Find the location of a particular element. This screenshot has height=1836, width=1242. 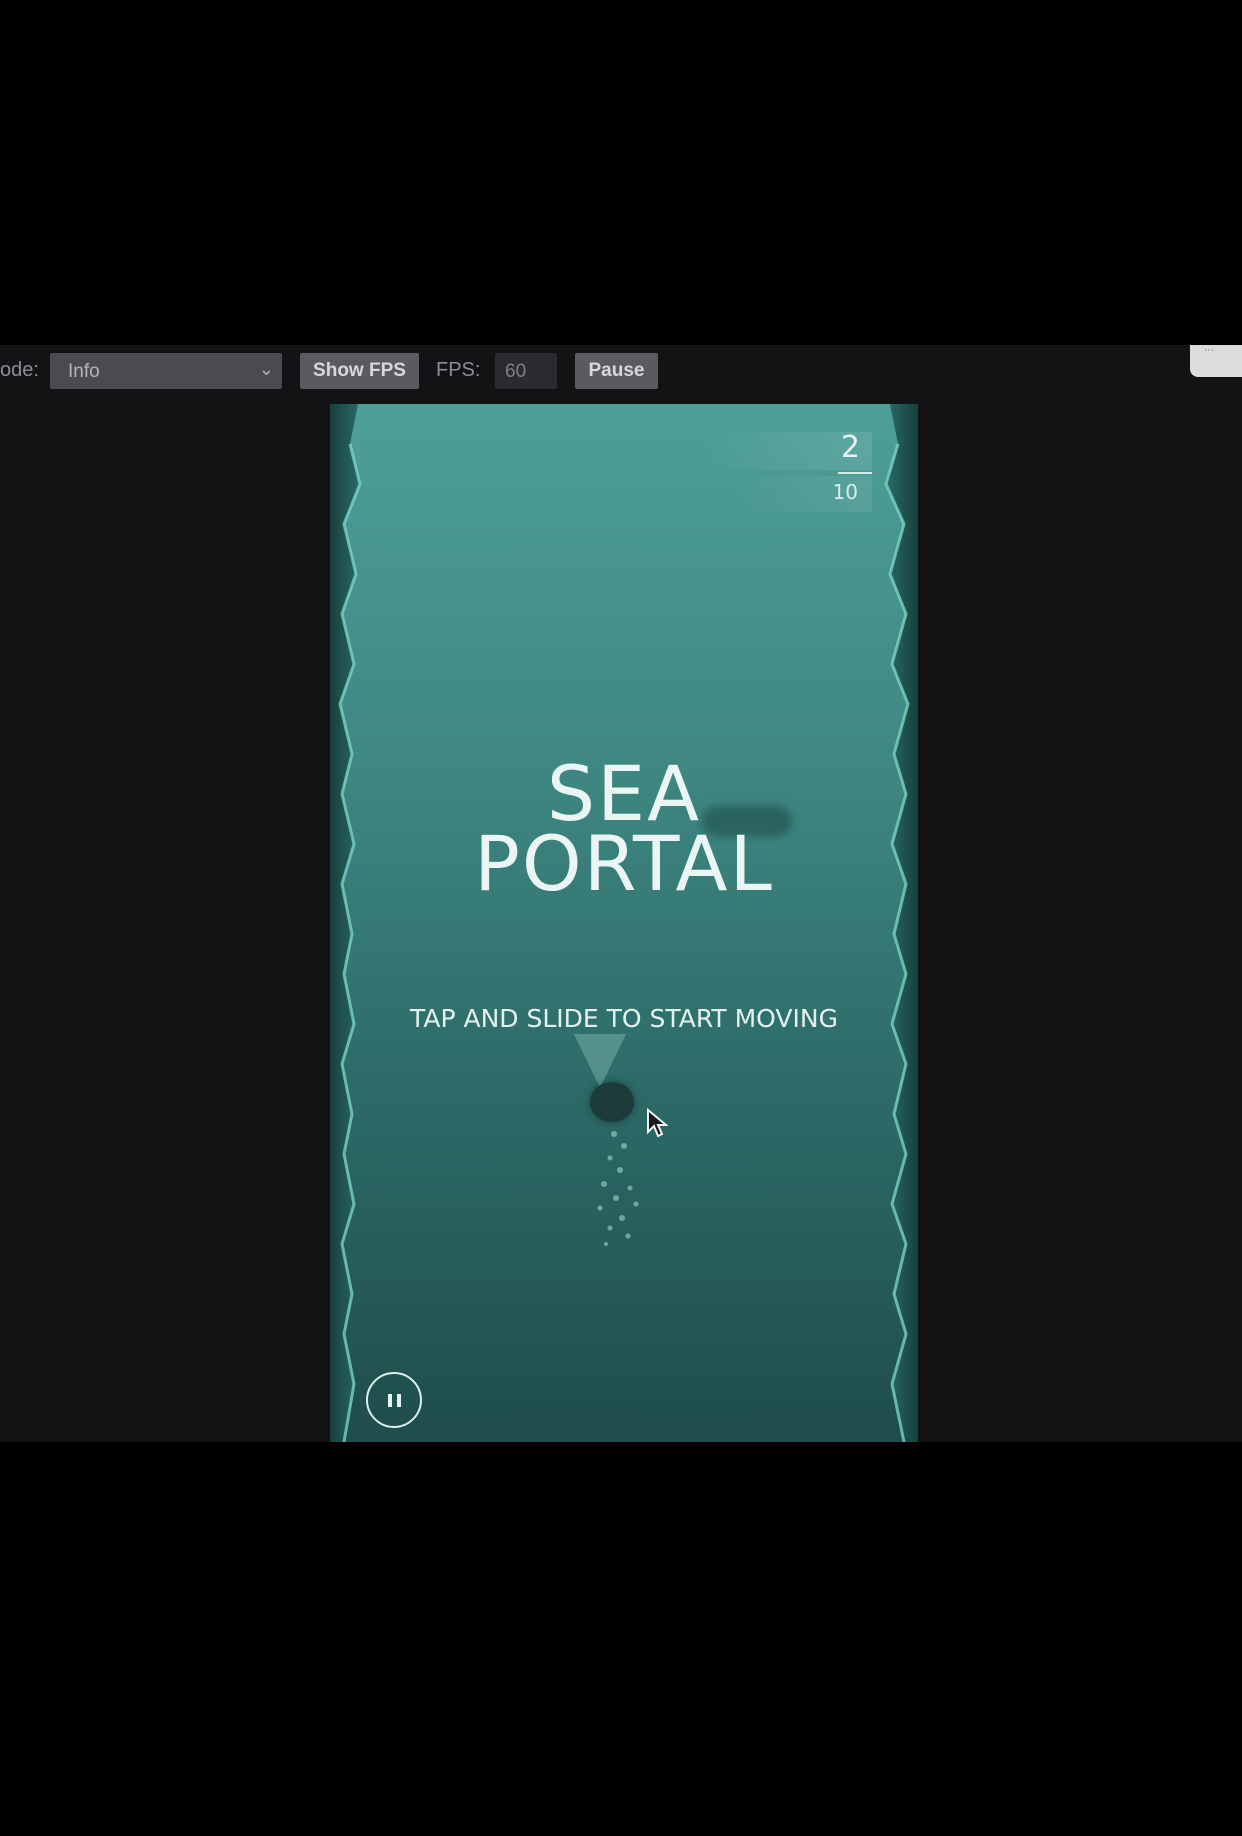

mode-value: Info is located at coordinates (84, 371).